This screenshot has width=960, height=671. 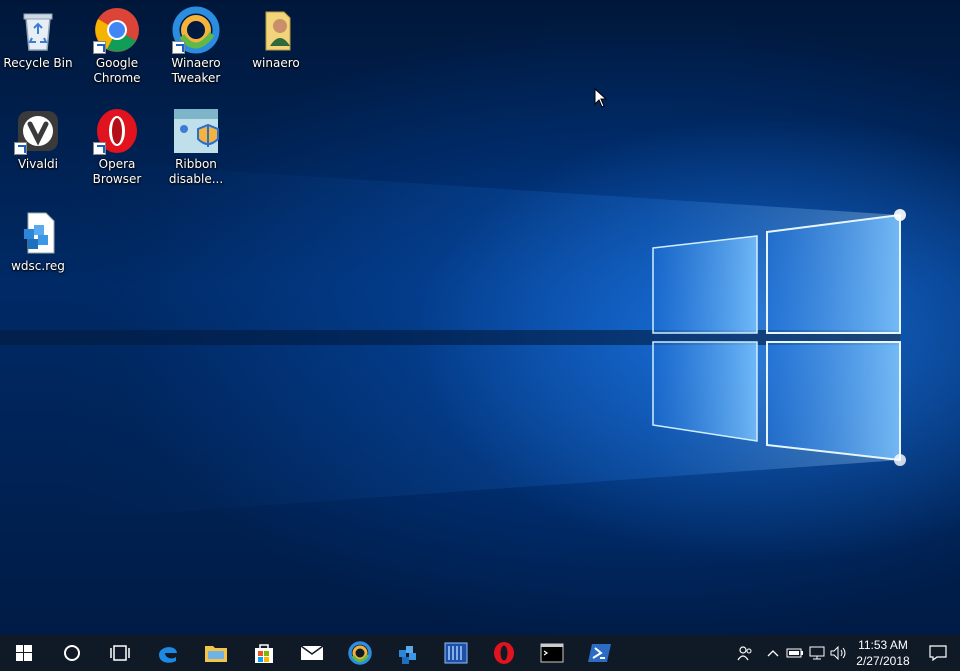 What do you see at coordinates (196, 131) in the screenshot?
I see `ribbon-disabler-icon` at bounding box center [196, 131].